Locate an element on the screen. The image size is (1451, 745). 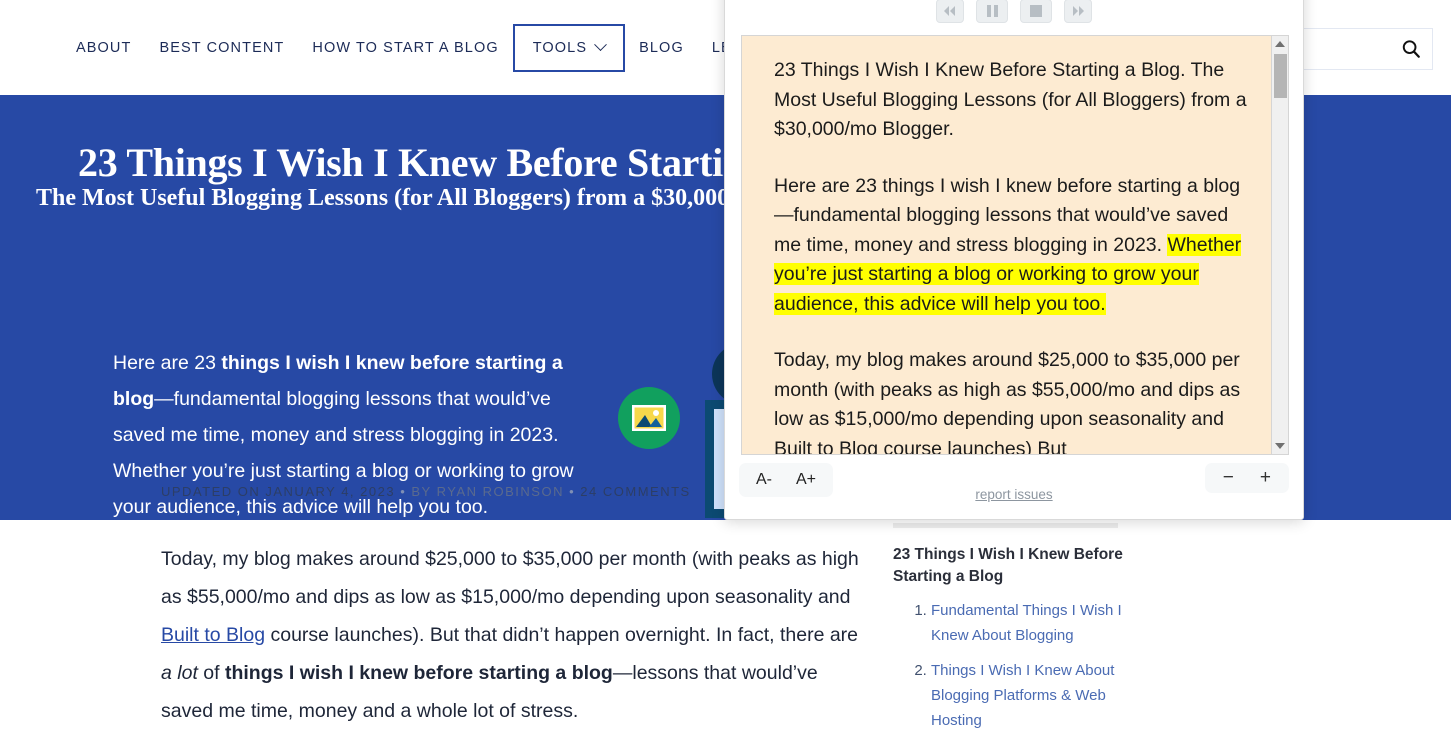
nav-item-tools-label: TOOLS is located at coordinates (560, 47).